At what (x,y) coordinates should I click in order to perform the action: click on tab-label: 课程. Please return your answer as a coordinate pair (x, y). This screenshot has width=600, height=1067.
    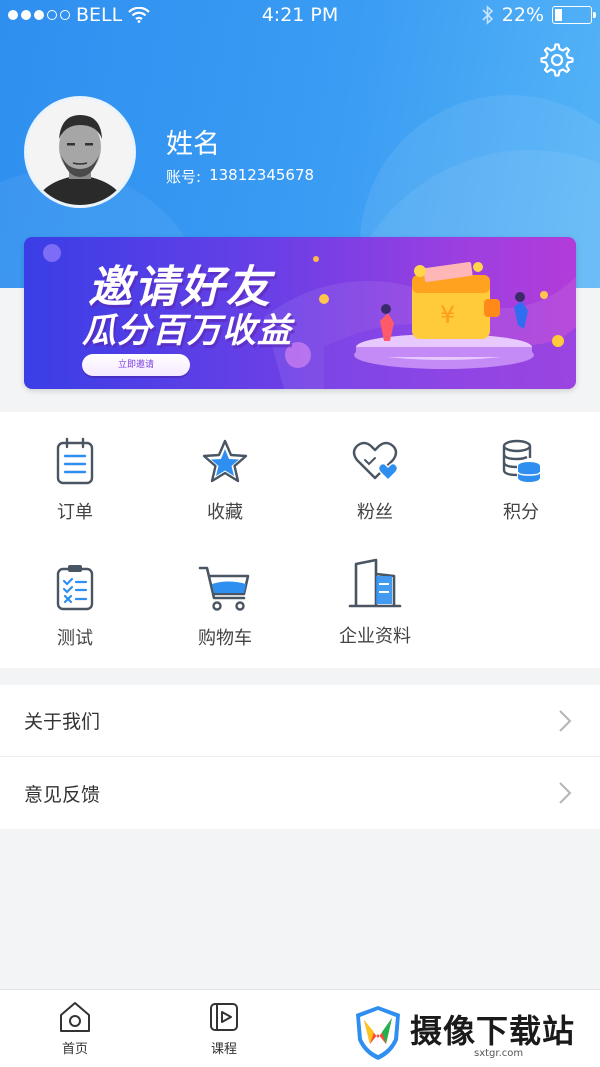
    Looking at the image, I should click on (223, 1049).